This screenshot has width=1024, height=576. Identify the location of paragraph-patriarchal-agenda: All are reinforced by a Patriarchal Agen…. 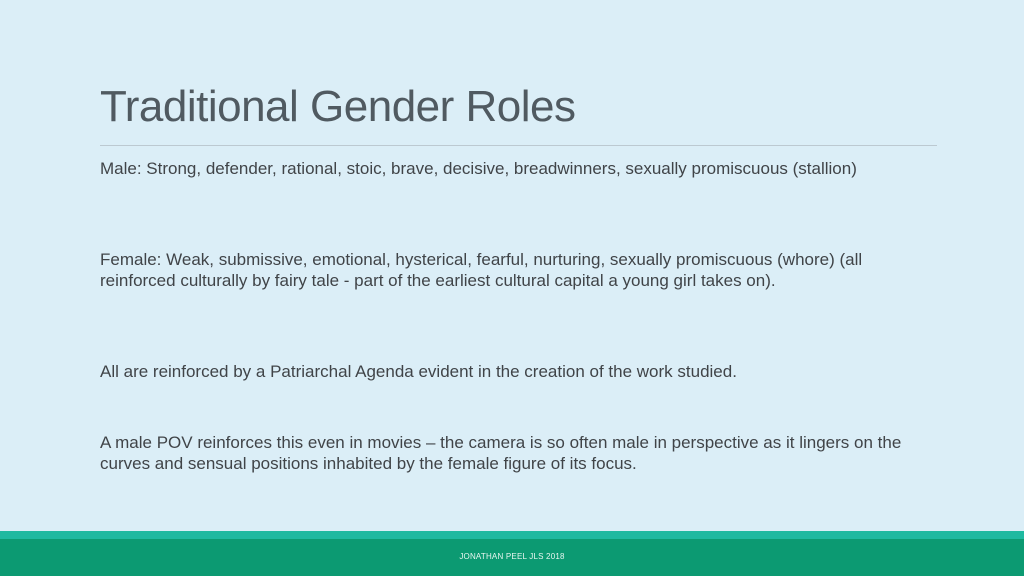
(418, 371).